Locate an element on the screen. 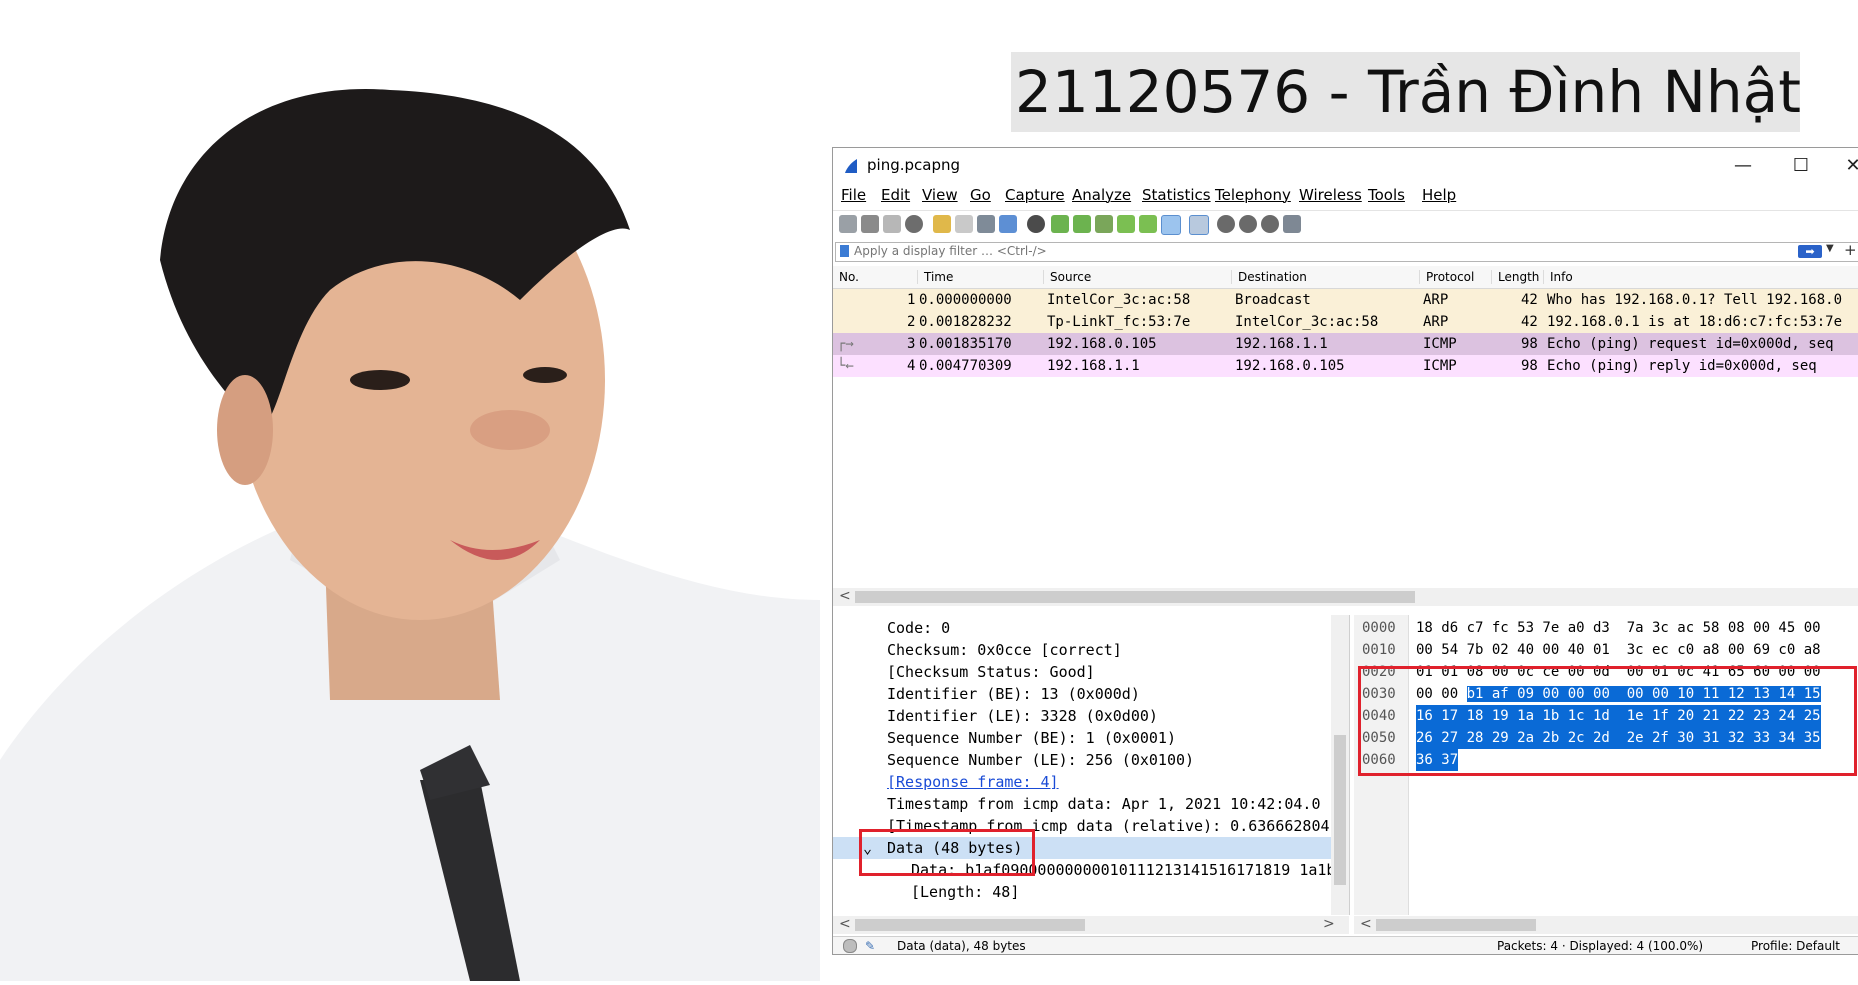  response-frame-link: [Response frame: 4] is located at coordinates (973, 782).